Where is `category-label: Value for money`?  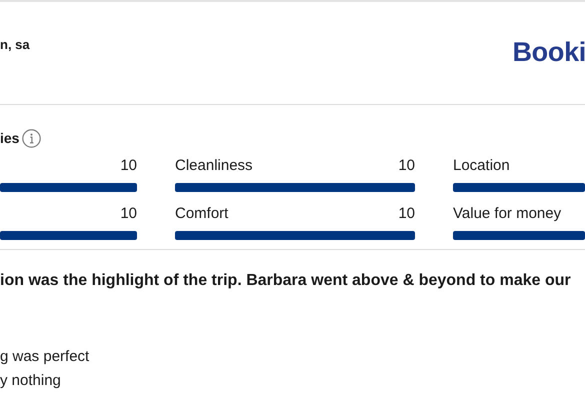
category-label: Value for money is located at coordinates (507, 214).